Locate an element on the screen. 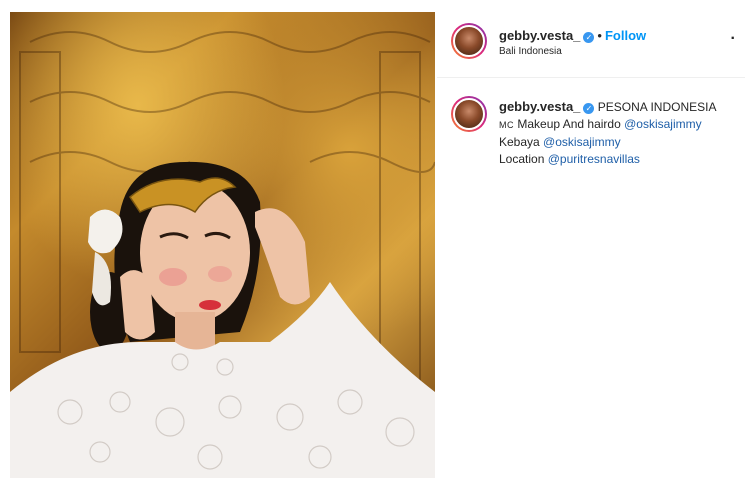 The image size is (745, 489). mc-label: MC is located at coordinates (506, 125).